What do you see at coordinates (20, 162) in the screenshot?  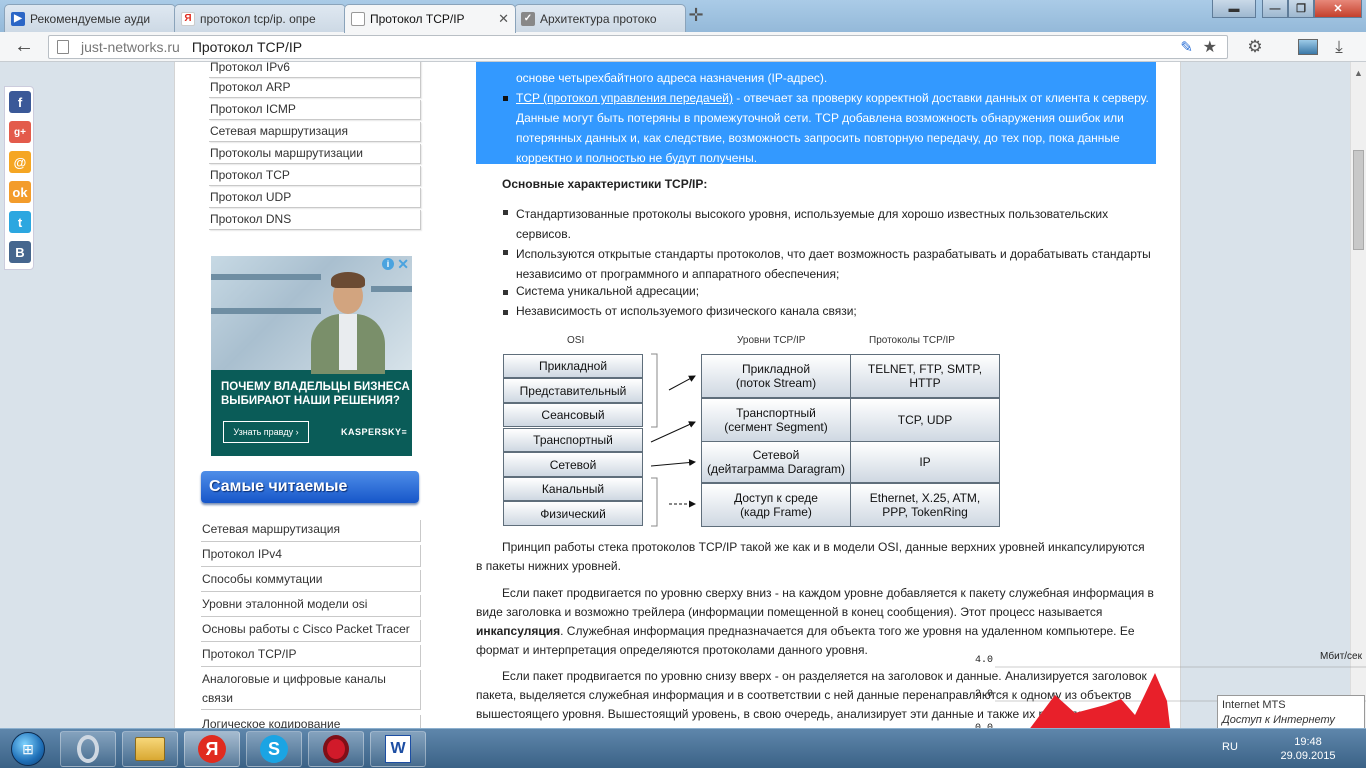 I see `mail-at-icon: @` at bounding box center [20, 162].